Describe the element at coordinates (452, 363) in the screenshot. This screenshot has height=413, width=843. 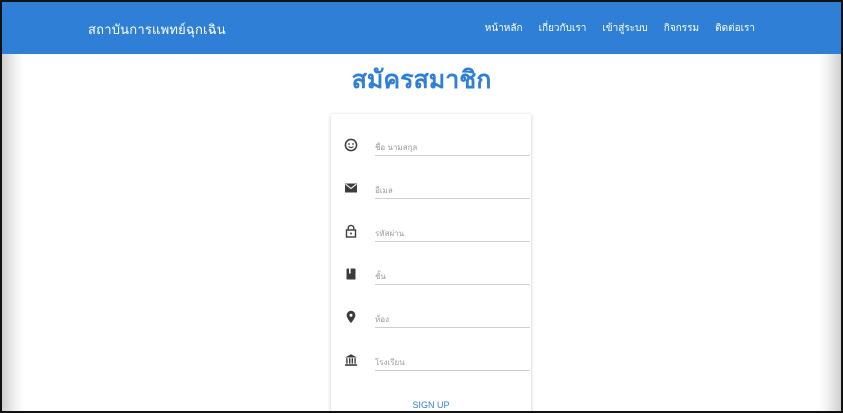
I see `school-input` at that location.